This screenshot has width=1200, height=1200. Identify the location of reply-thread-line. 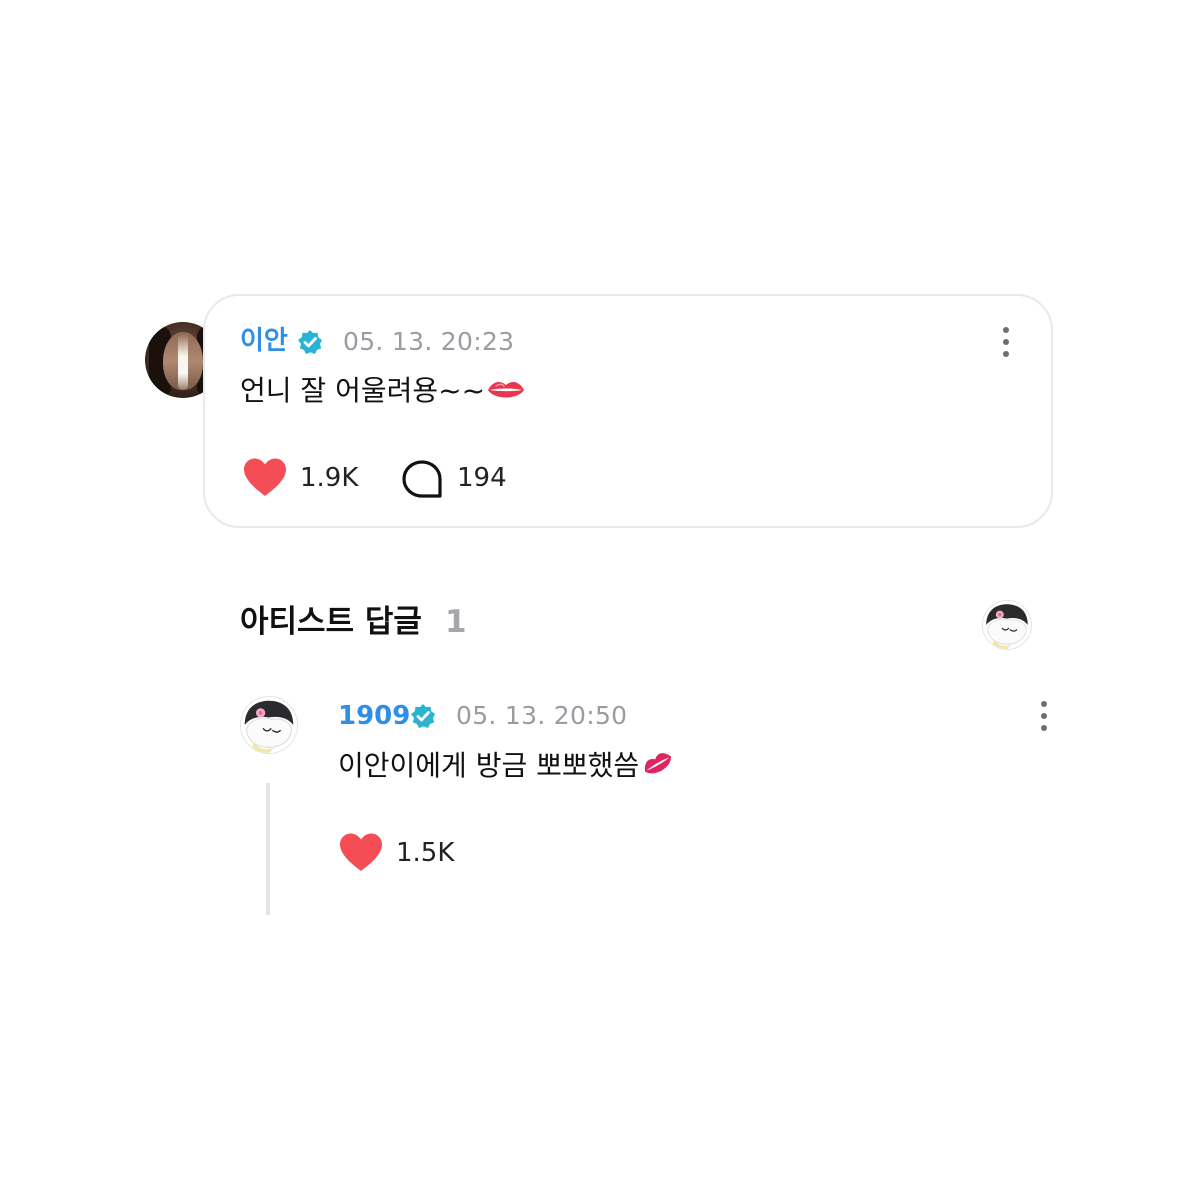
(268, 849).